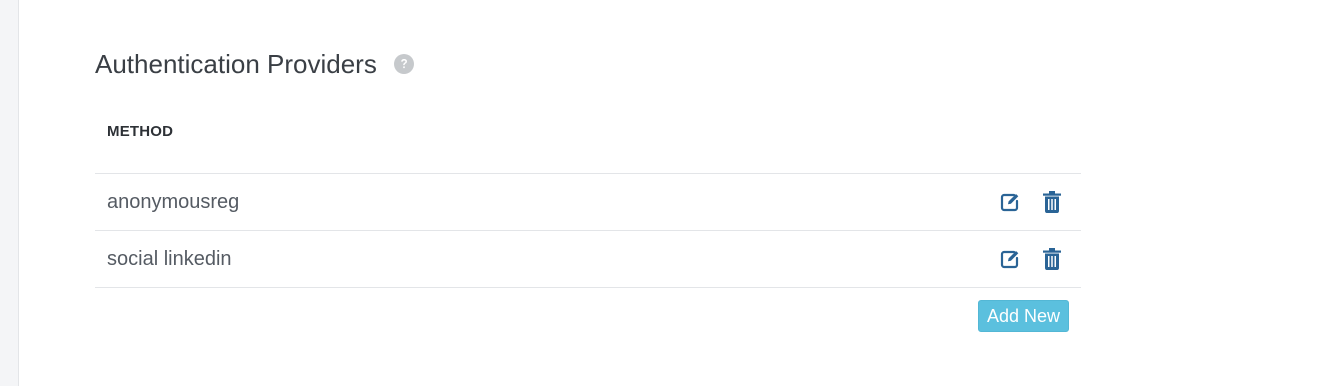  Describe the element at coordinates (588, 202) in the screenshot. I see `table-row: anonymousreg` at that location.